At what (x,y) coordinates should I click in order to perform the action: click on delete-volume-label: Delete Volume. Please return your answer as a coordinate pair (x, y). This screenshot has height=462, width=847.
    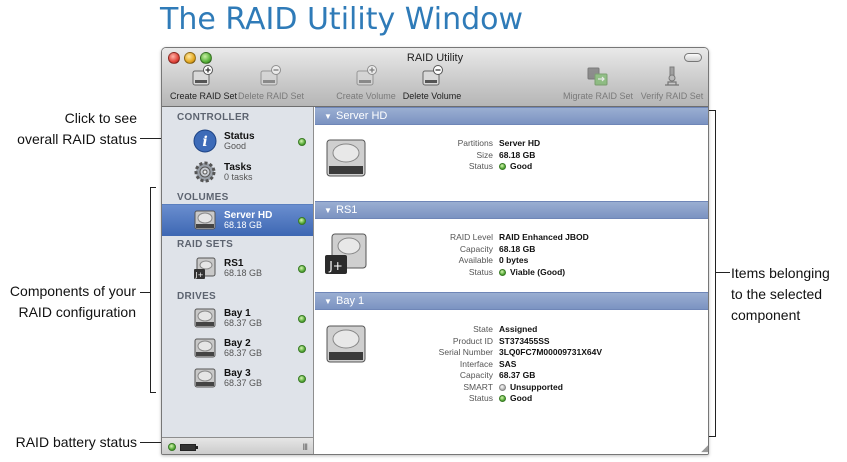
    Looking at the image, I should click on (432, 96).